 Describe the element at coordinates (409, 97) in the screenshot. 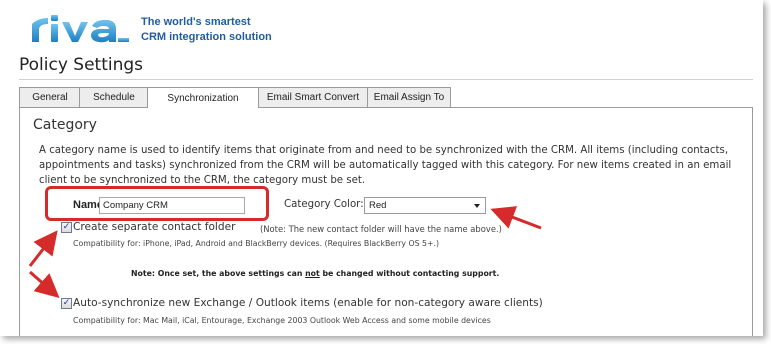

I see `tab-email-assign-to: Email Assign To` at that location.